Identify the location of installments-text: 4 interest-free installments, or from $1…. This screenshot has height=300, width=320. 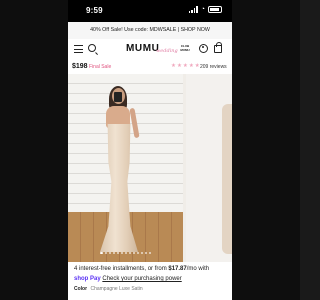
(152, 269).